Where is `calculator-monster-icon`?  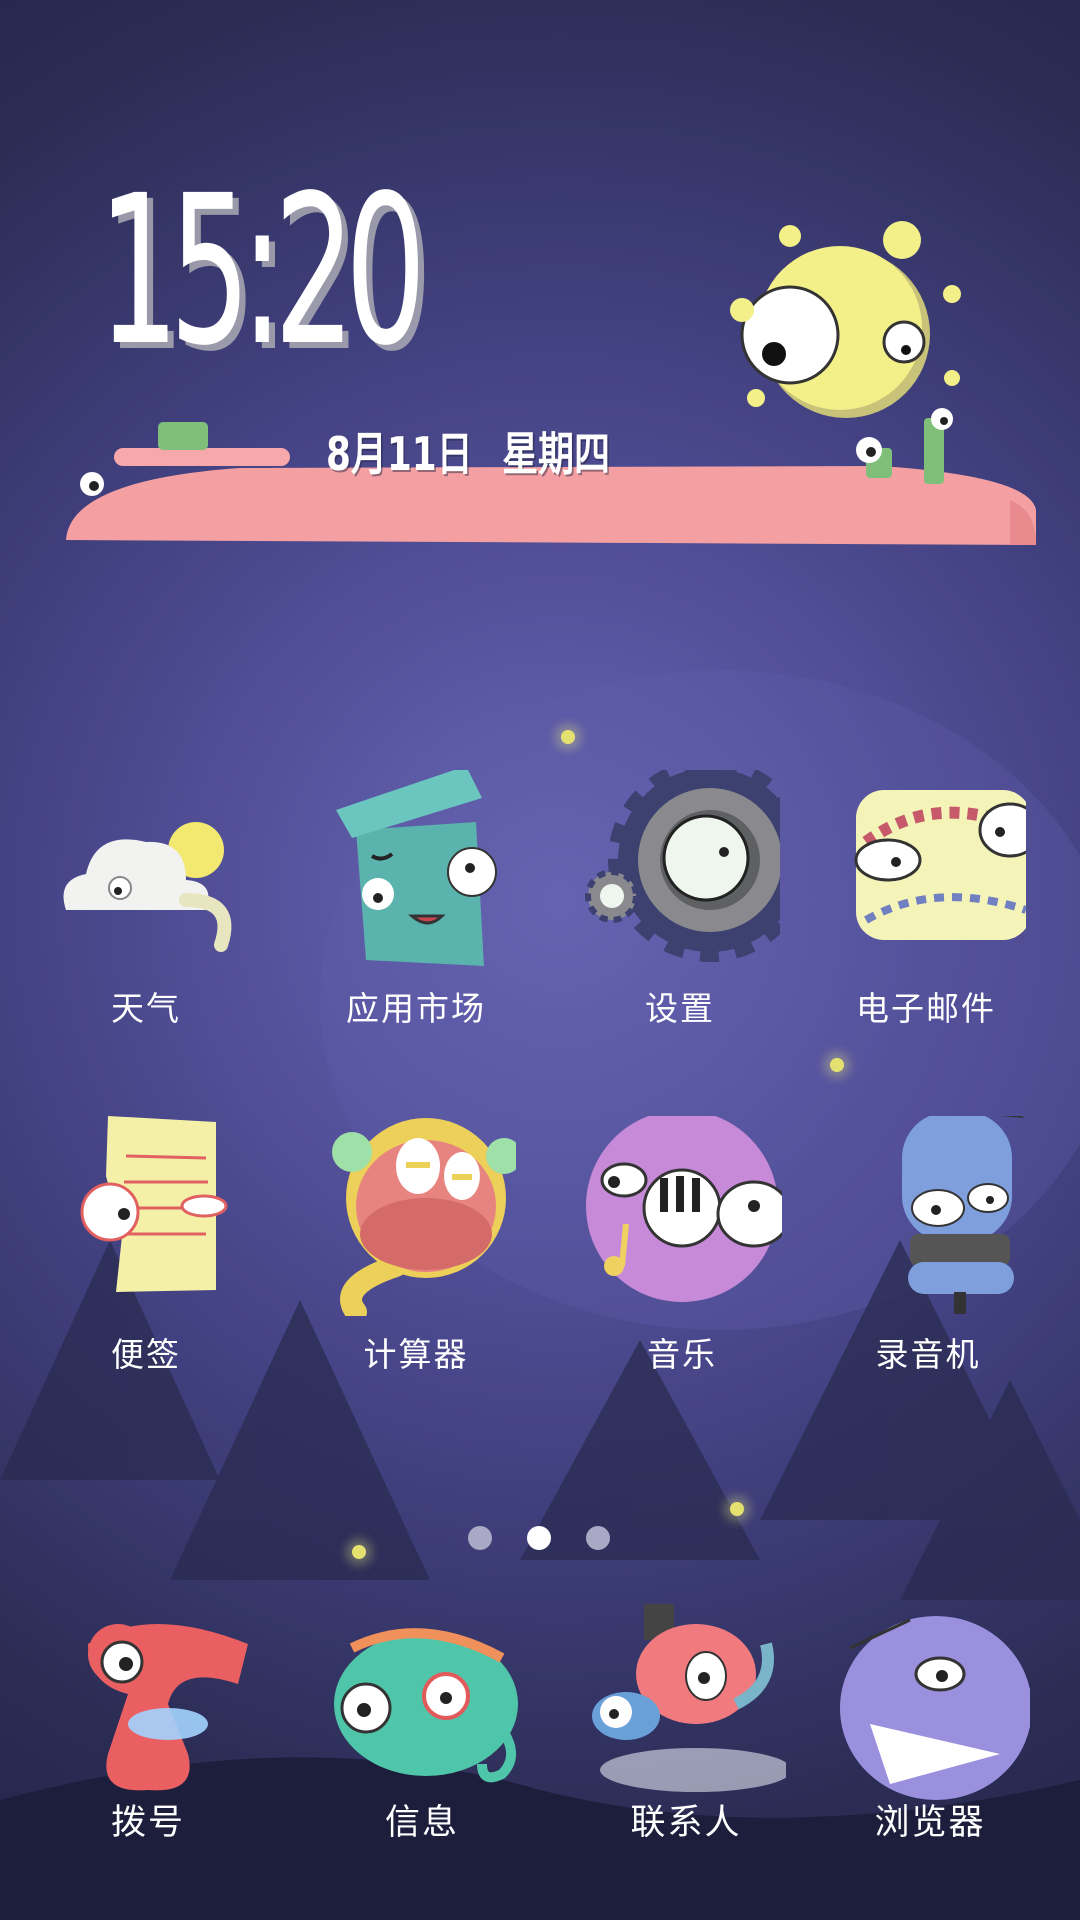 calculator-monster-icon is located at coordinates (424, 1217).